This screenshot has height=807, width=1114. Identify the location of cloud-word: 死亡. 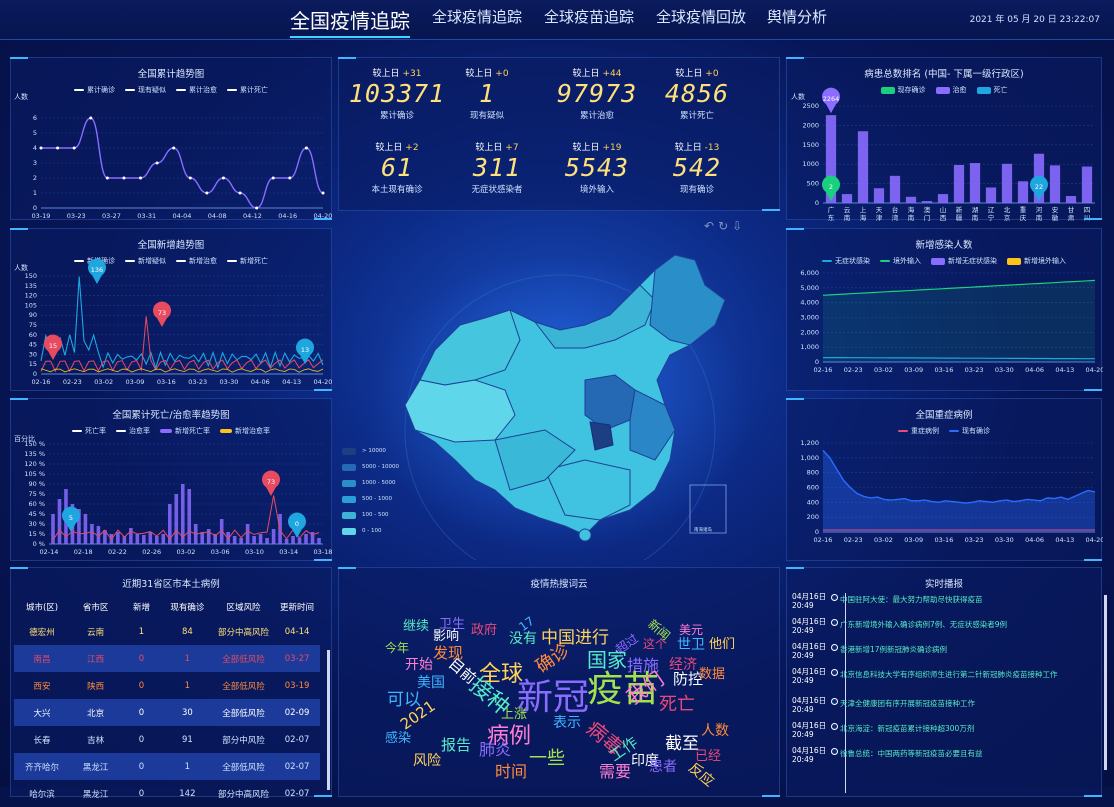
(677, 705).